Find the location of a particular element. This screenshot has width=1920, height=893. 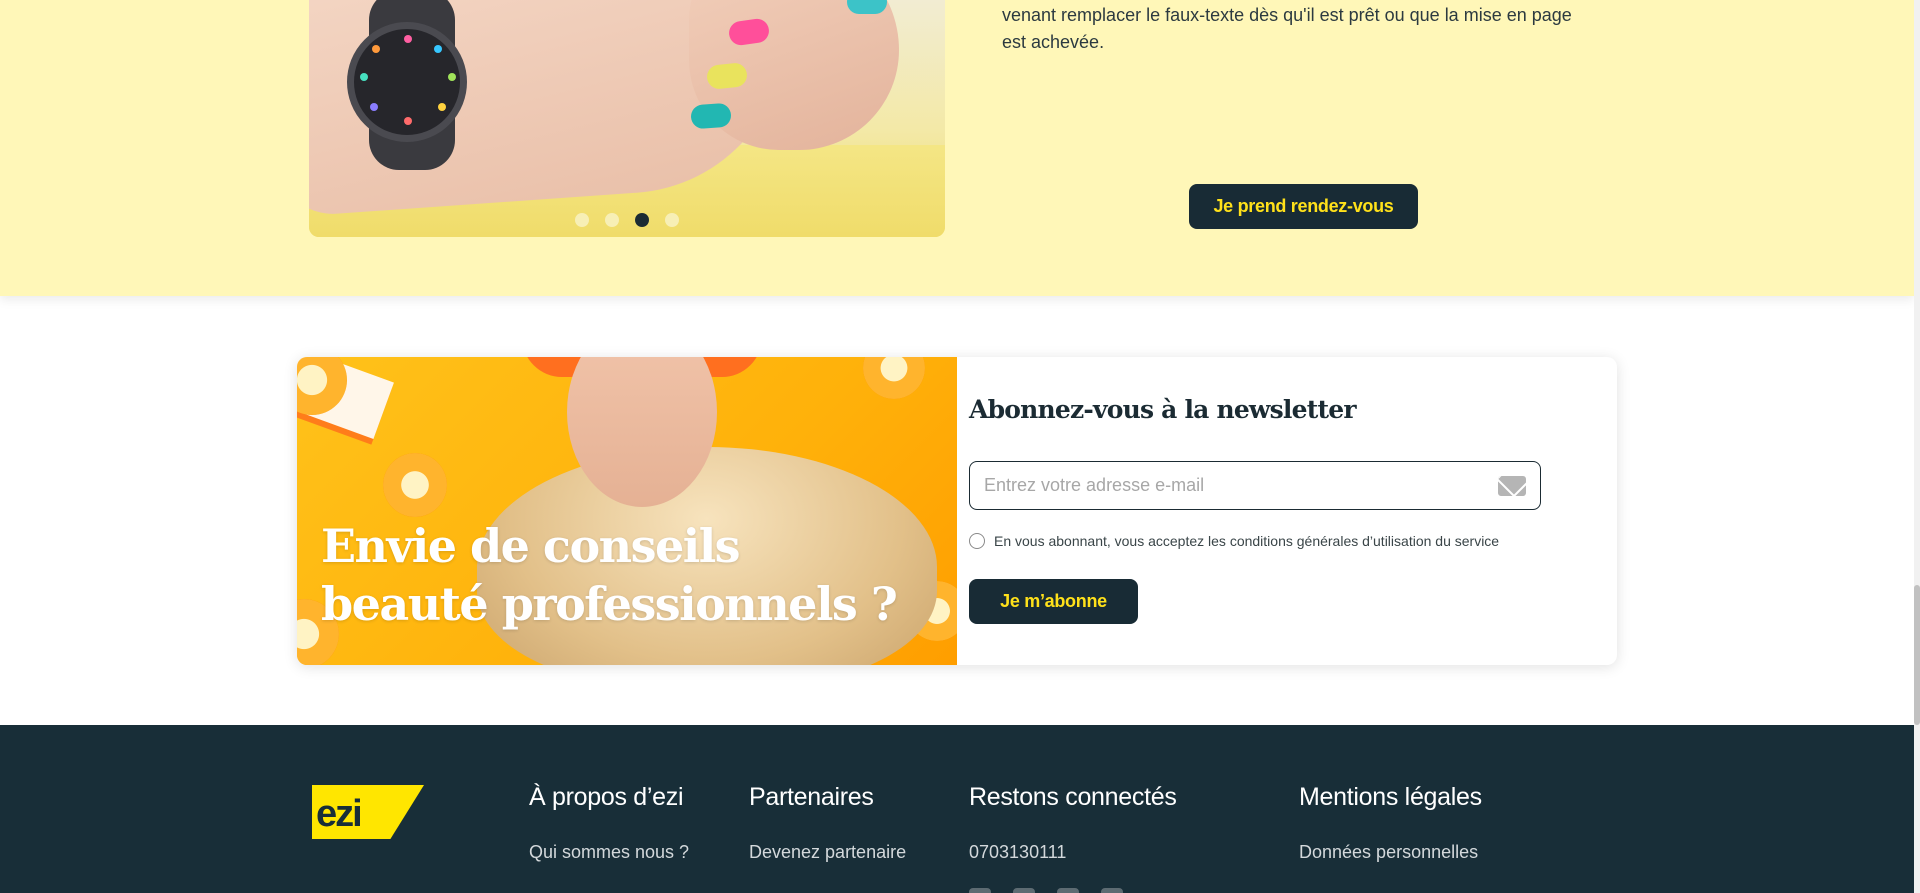

envelope-icon is located at coordinates (1512, 485).